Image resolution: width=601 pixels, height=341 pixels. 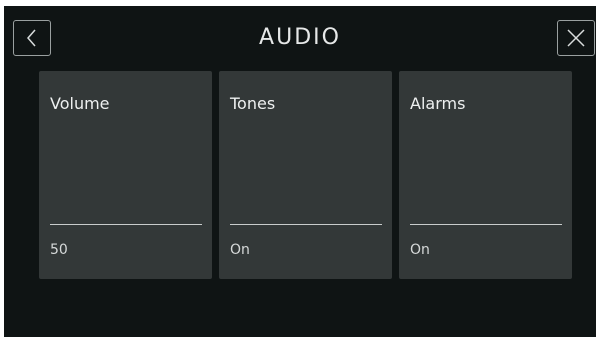 What do you see at coordinates (80, 103) in the screenshot?
I see `tile-label-volume: Volume` at bounding box center [80, 103].